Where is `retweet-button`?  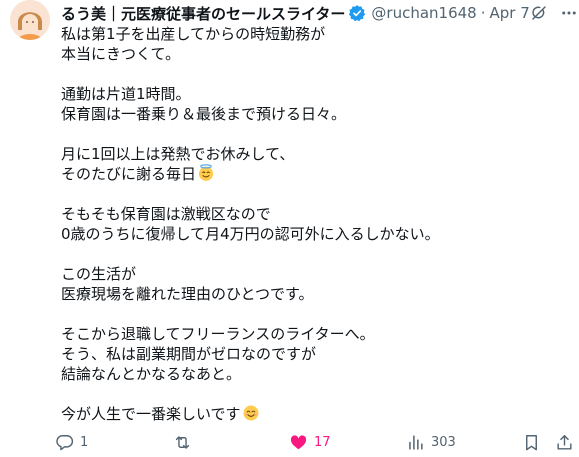
retweet-button is located at coordinates (185, 442).